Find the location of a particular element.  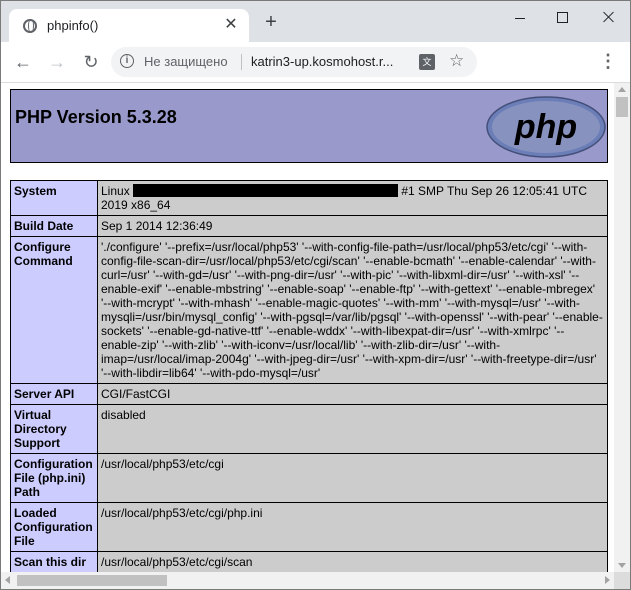

vertical-scrollbar is located at coordinates (622, 327).